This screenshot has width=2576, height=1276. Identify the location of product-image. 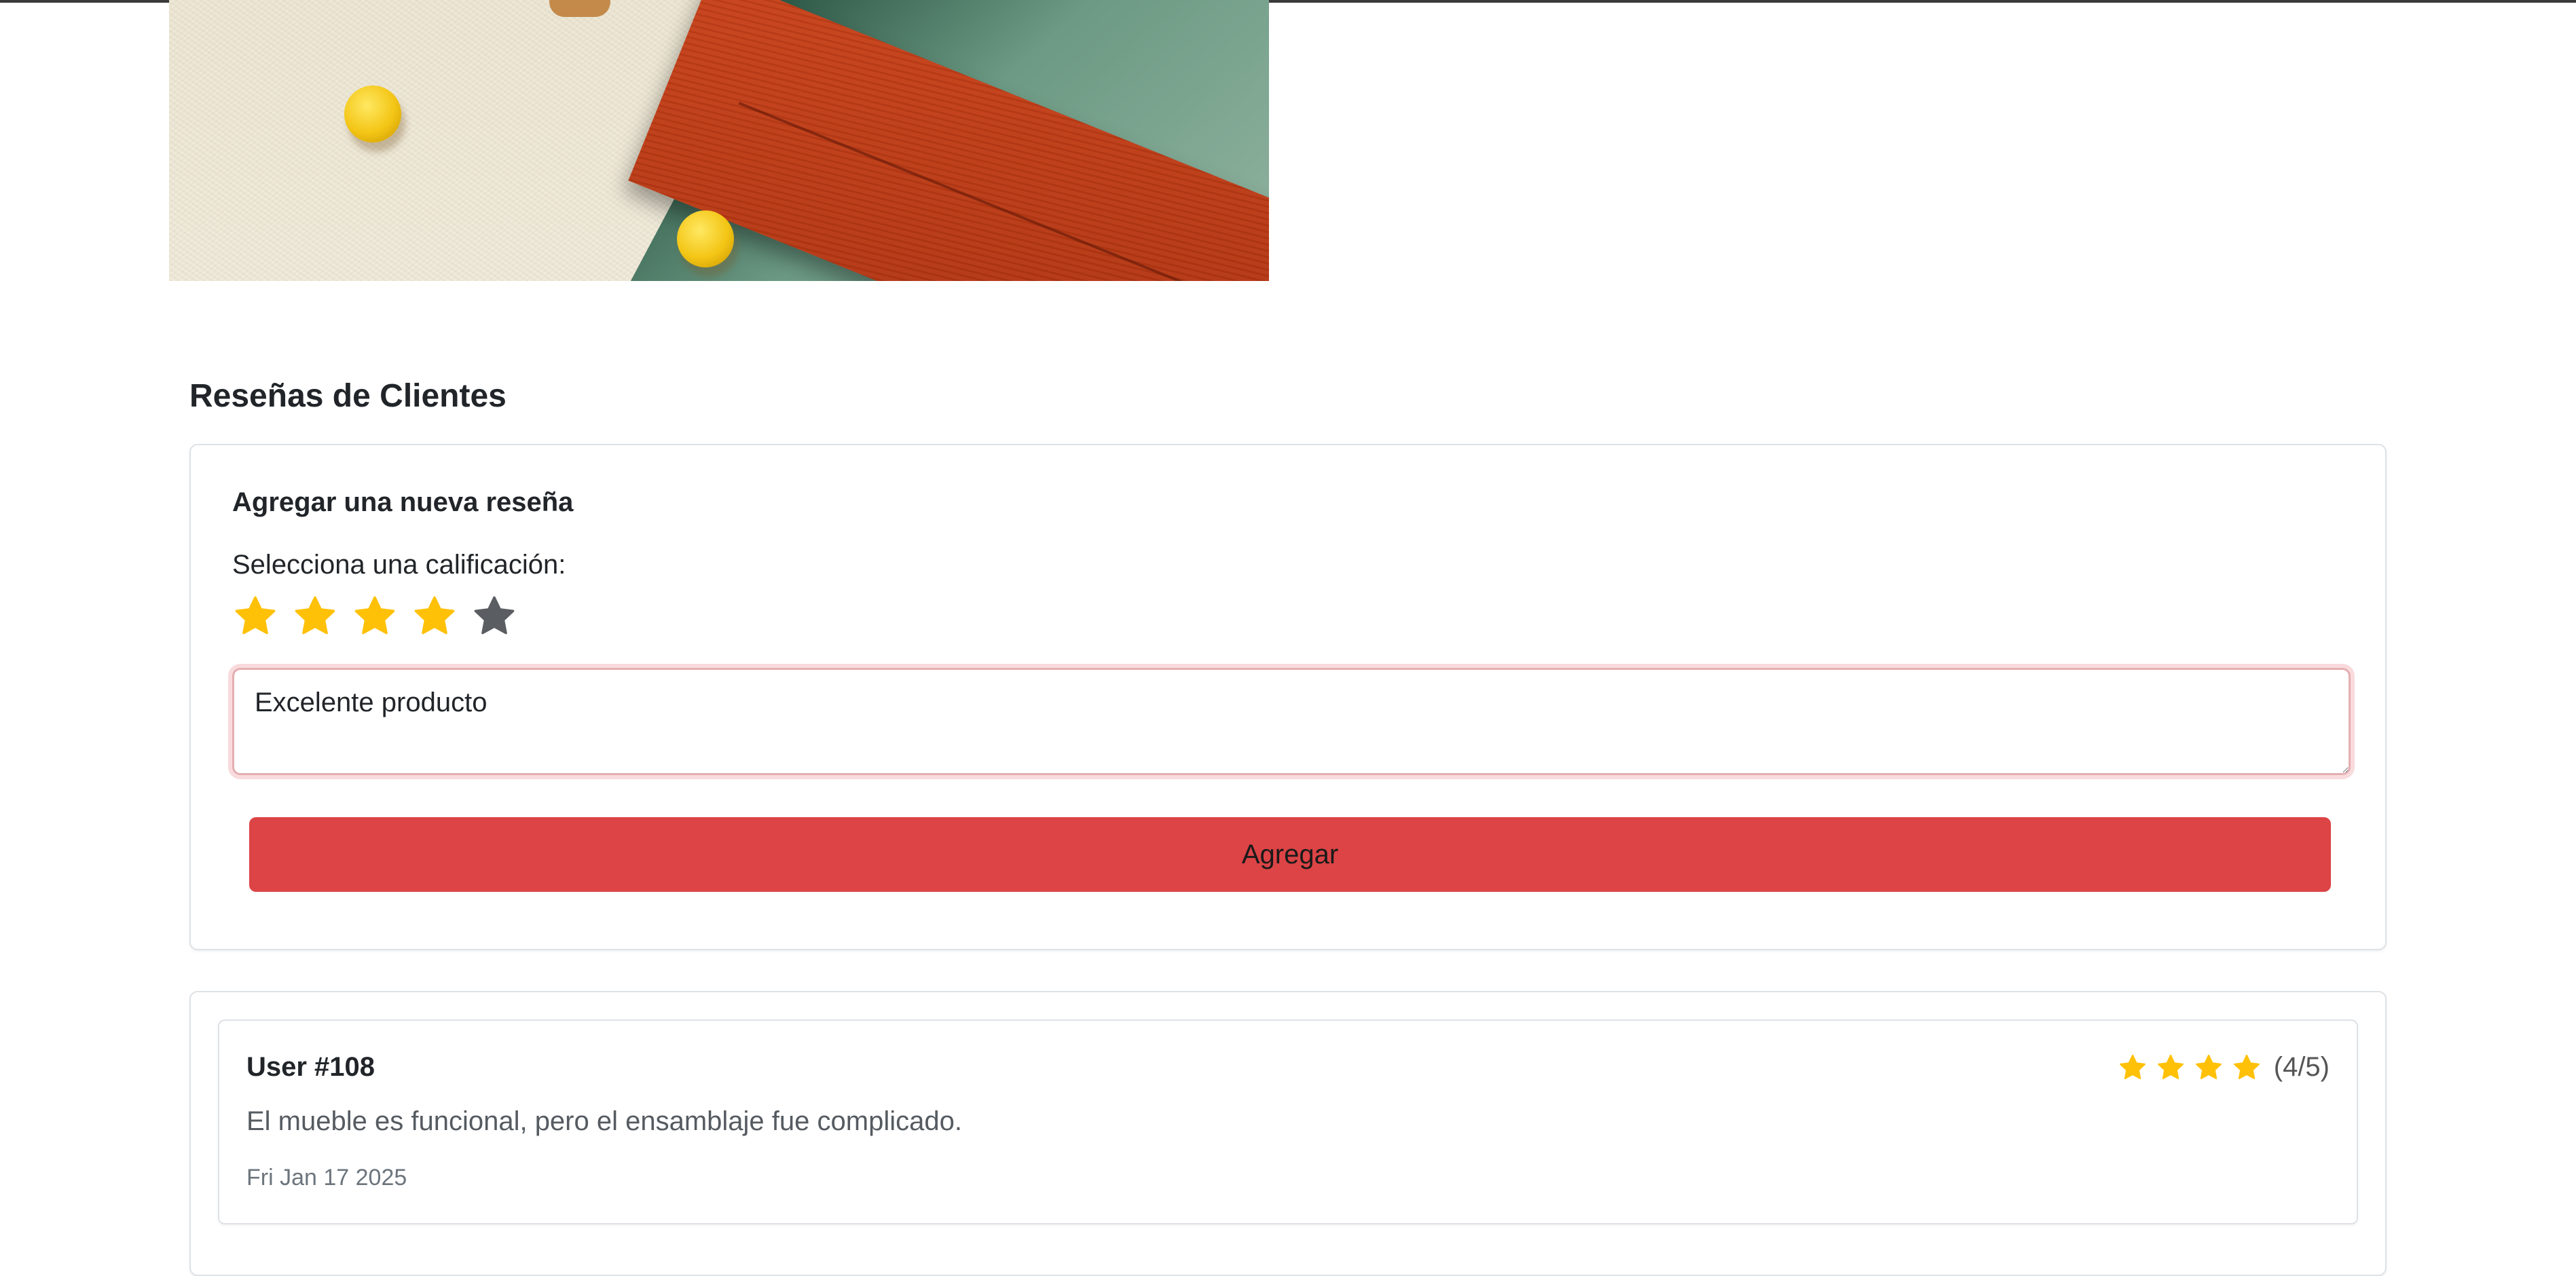
(719, 140).